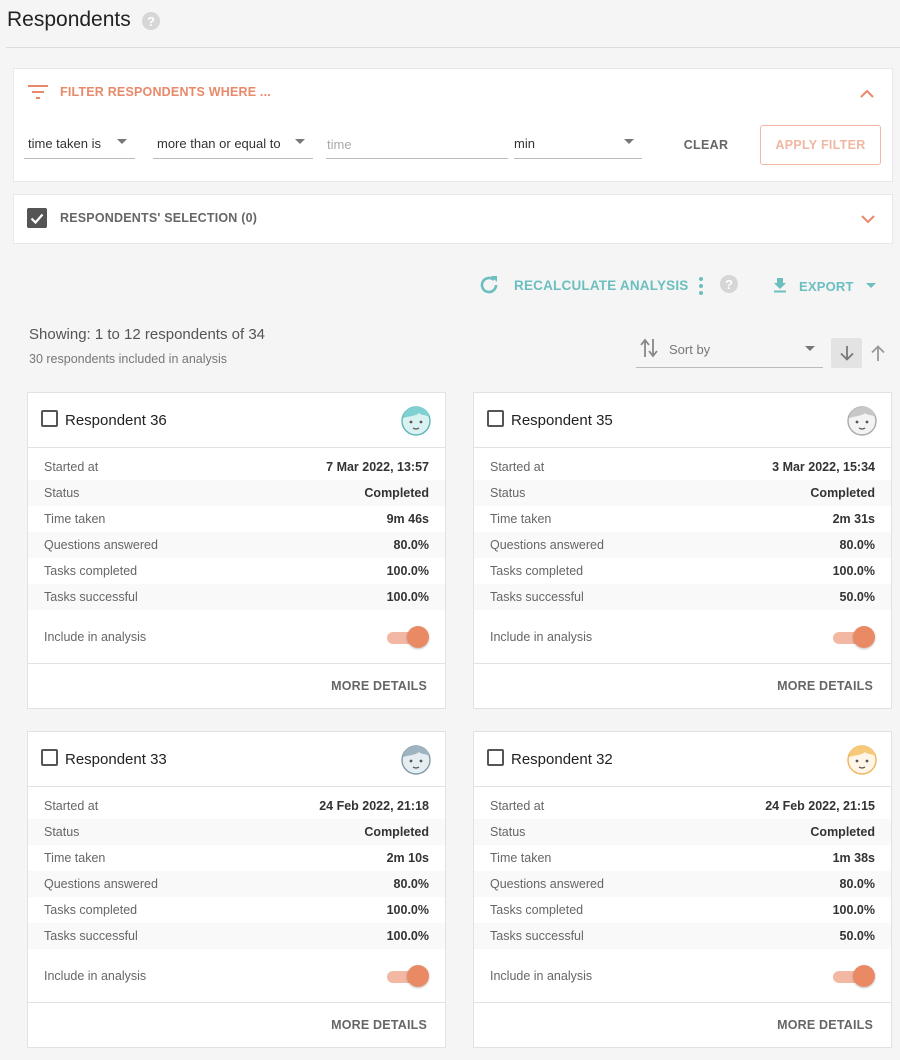  Describe the element at coordinates (846, 353) in the screenshot. I see `sort-descending-button` at that location.